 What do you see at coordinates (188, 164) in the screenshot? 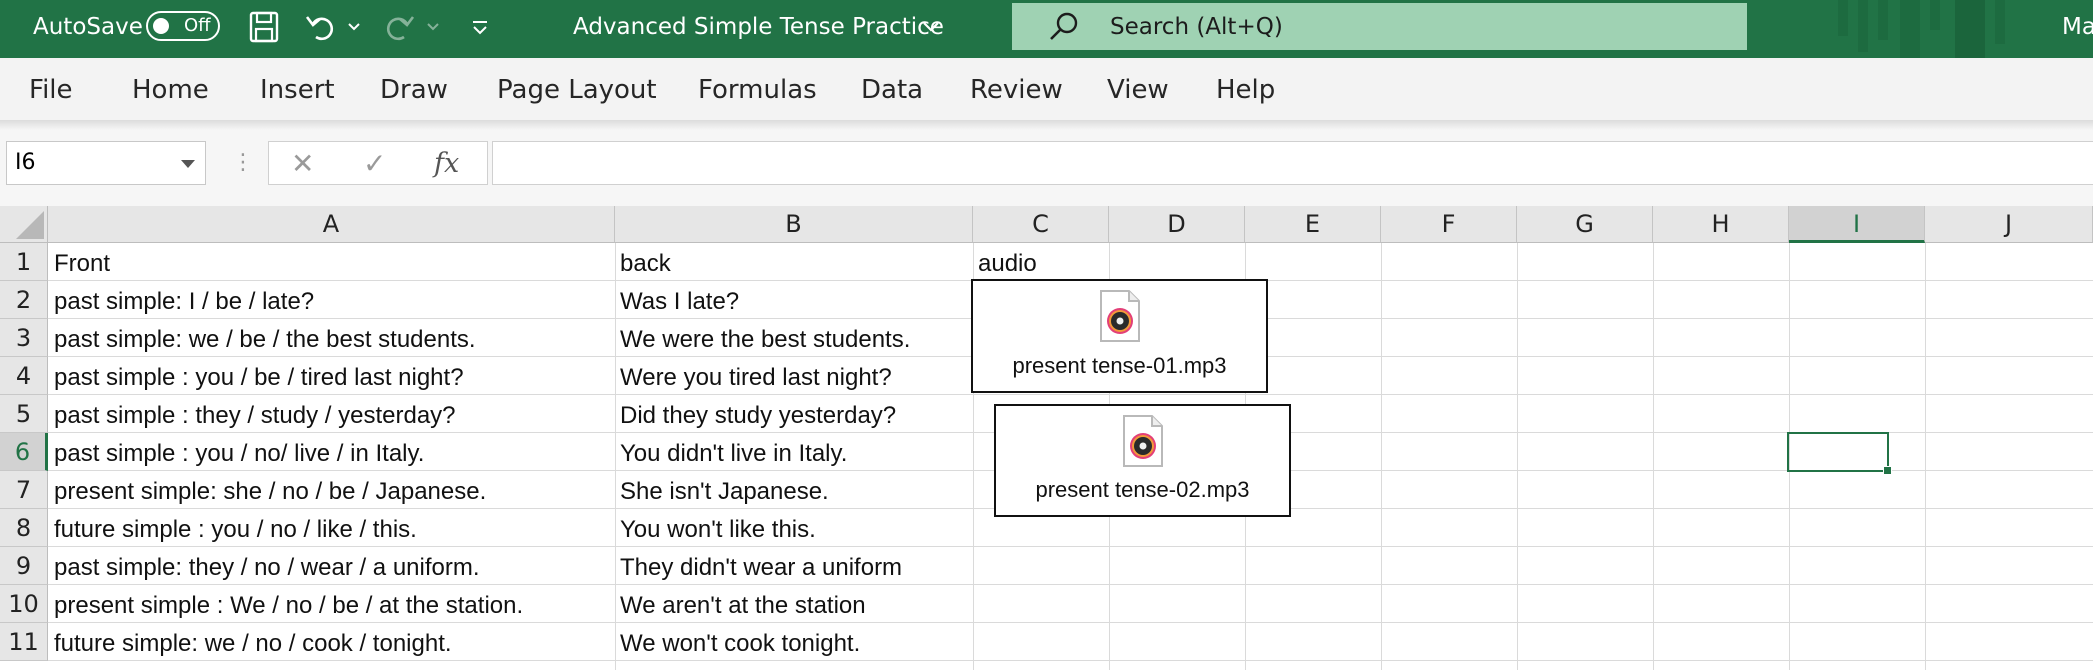
I see `name-box-dropdown-icon` at bounding box center [188, 164].